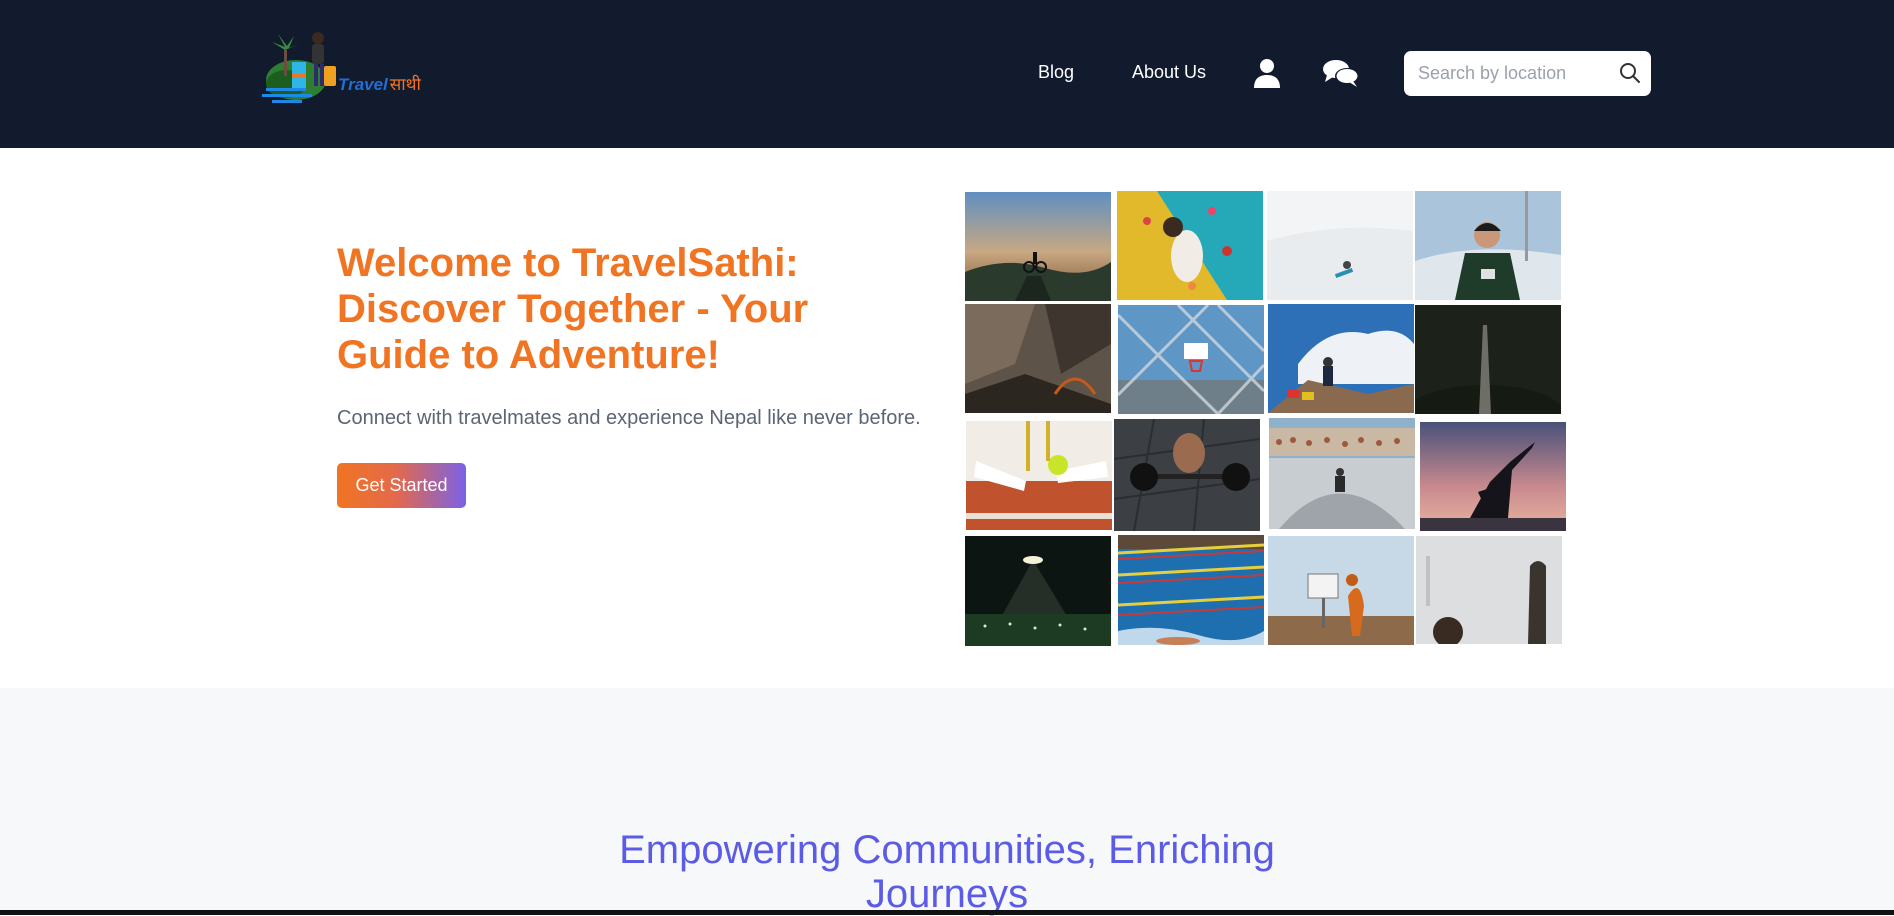 The height and width of the screenshot is (916, 1894). Describe the element at coordinates (1341, 73) in the screenshot. I see `chat-icon` at that location.